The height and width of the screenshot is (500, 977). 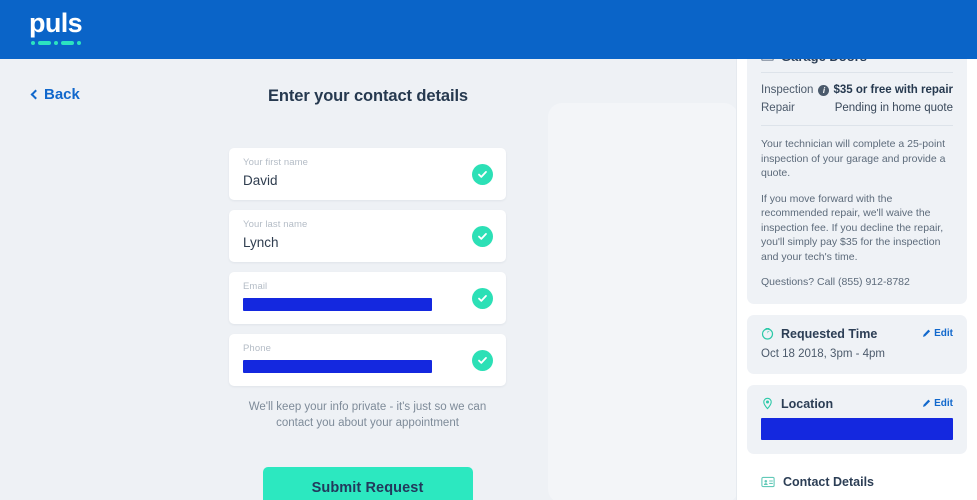 I want to click on phone-input, so click(x=337, y=366).